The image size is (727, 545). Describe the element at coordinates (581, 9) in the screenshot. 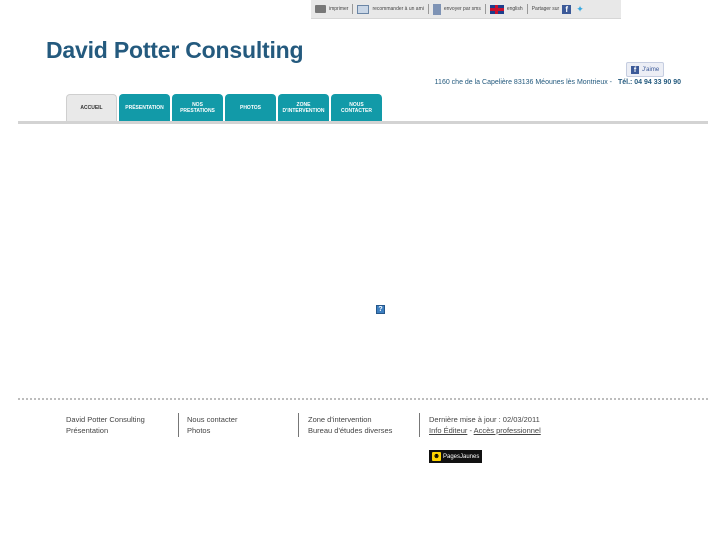

I see `twitter-icon: ✦` at that location.